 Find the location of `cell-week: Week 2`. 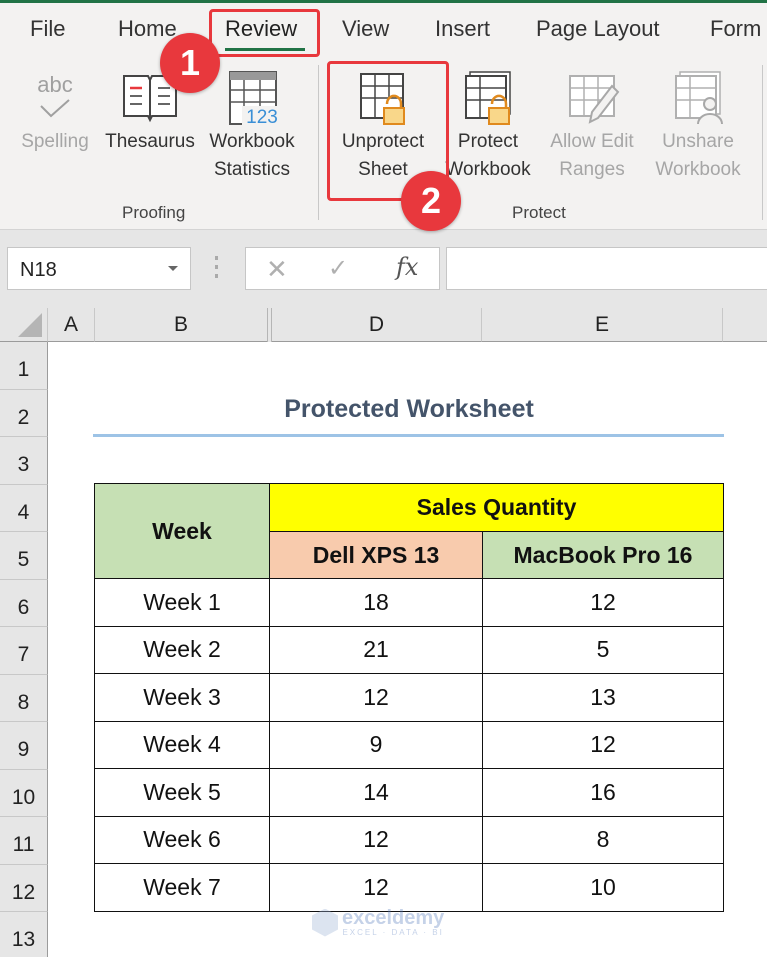

cell-week: Week 2 is located at coordinates (182, 649).